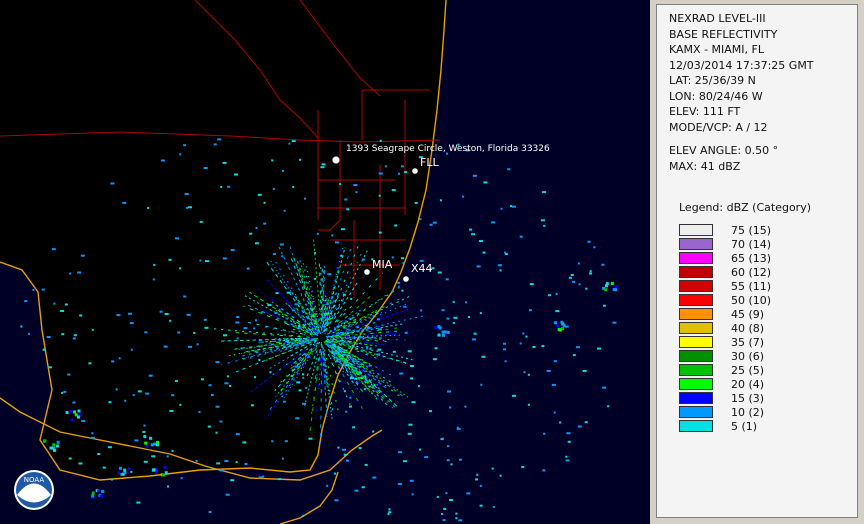  Describe the element at coordinates (716, 49) in the screenshot. I see `station-name: KAMX - MIAMI, FL` at that location.